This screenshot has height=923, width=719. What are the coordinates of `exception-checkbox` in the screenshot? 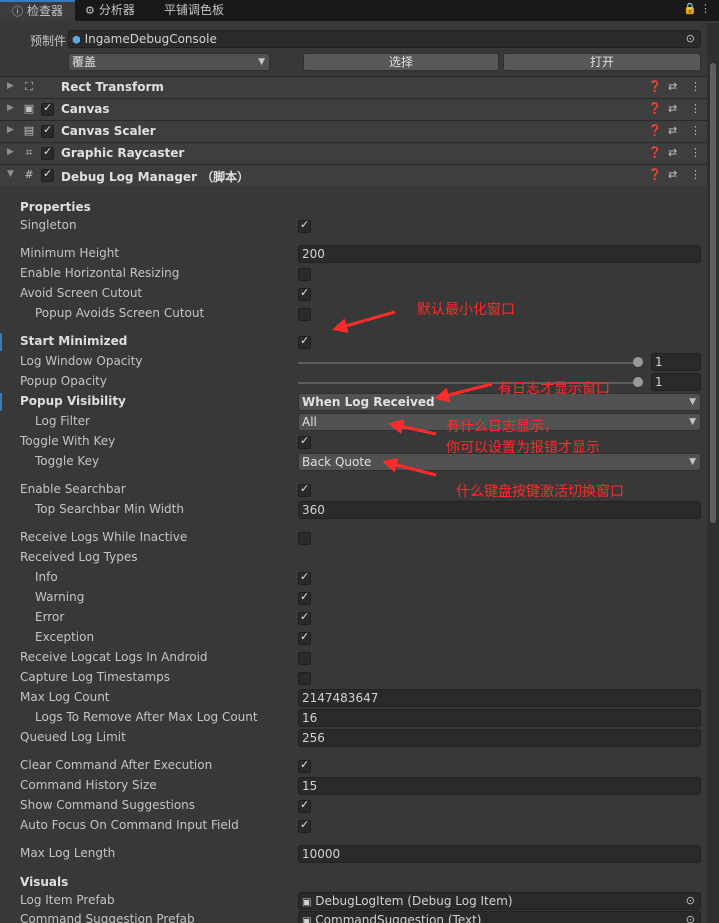 It's located at (304, 637).